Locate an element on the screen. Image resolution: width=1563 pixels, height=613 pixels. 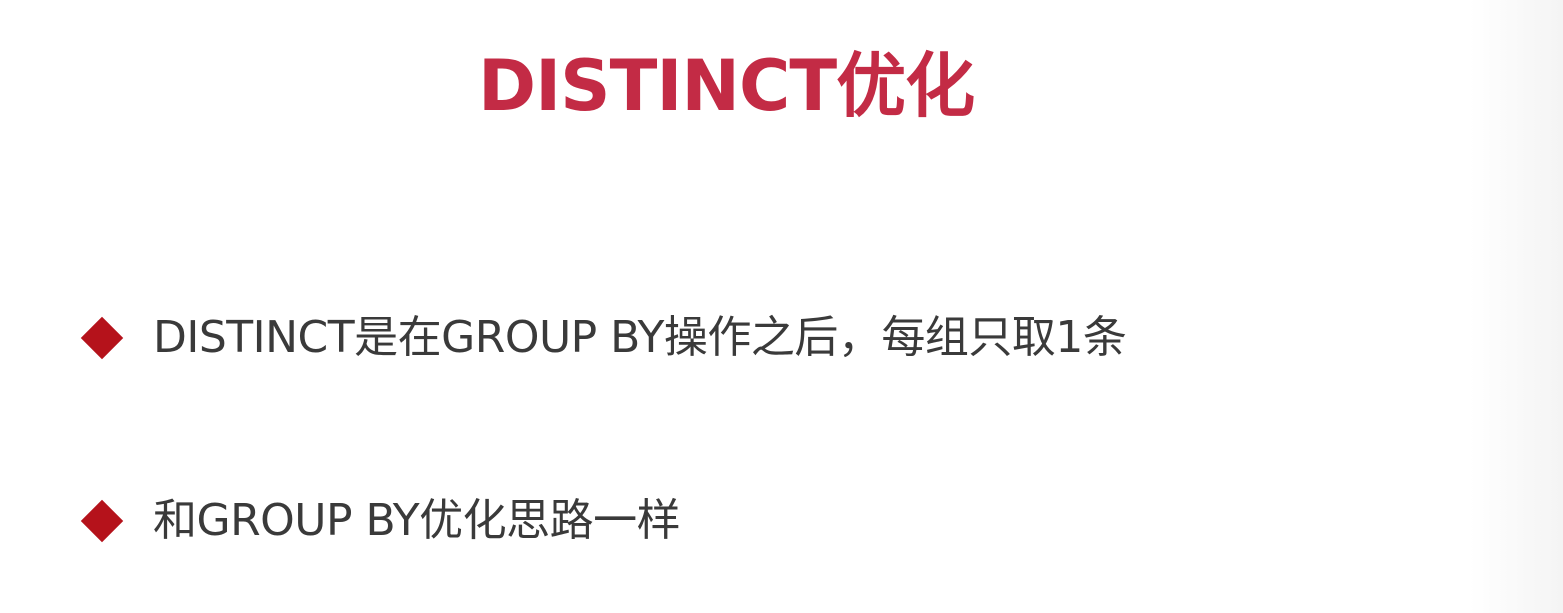
bullet-text: 和GROUP BY优化思路一样 is located at coordinates (417, 520).